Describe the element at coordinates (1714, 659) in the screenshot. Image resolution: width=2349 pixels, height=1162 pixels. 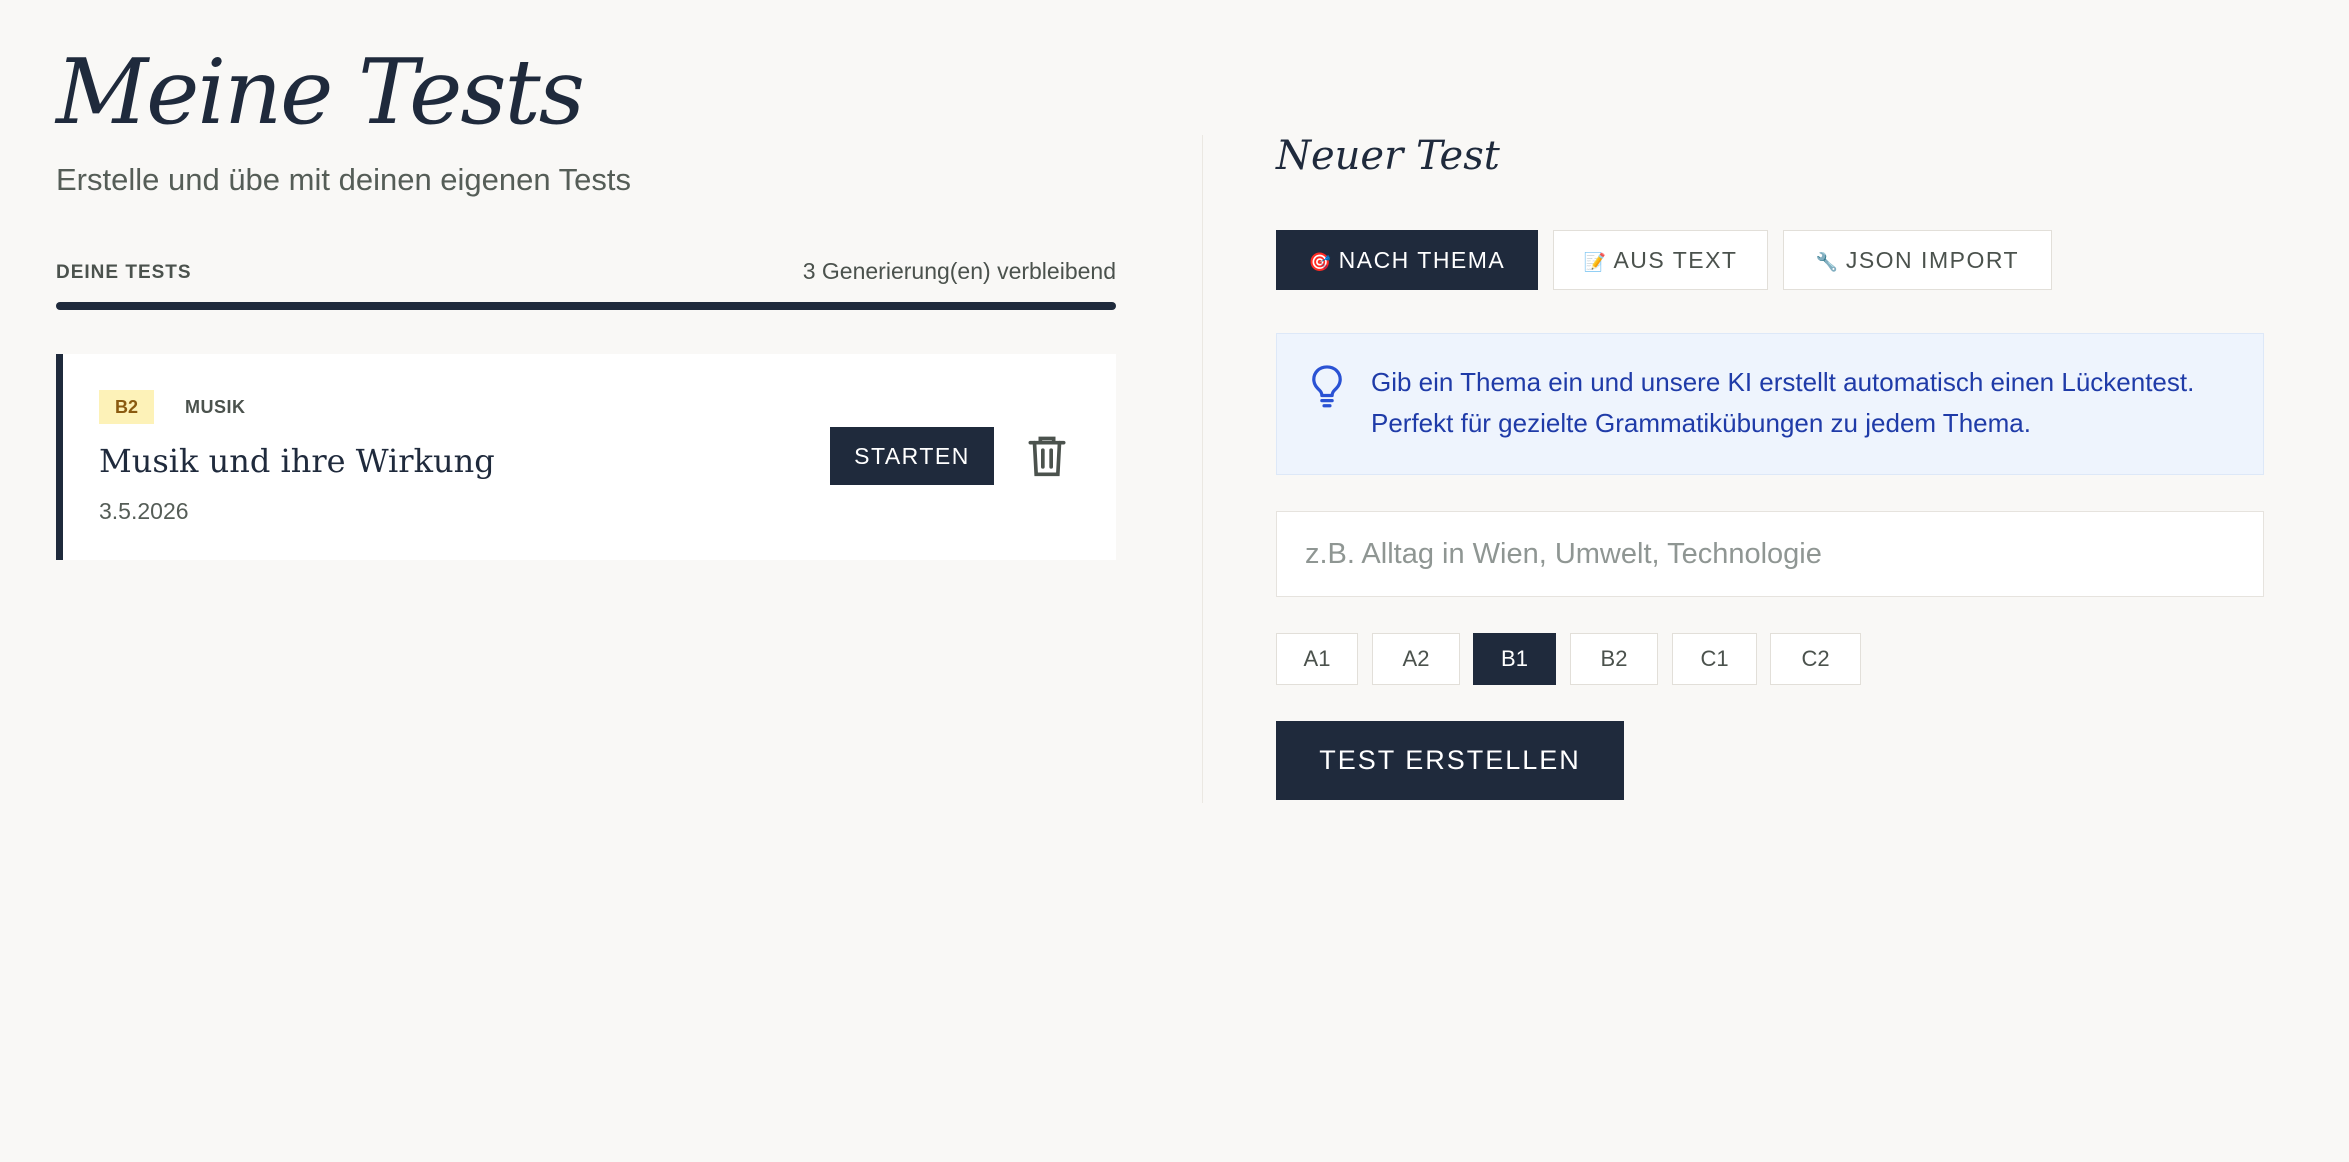
I see `level-option-c1: C1` at that location.